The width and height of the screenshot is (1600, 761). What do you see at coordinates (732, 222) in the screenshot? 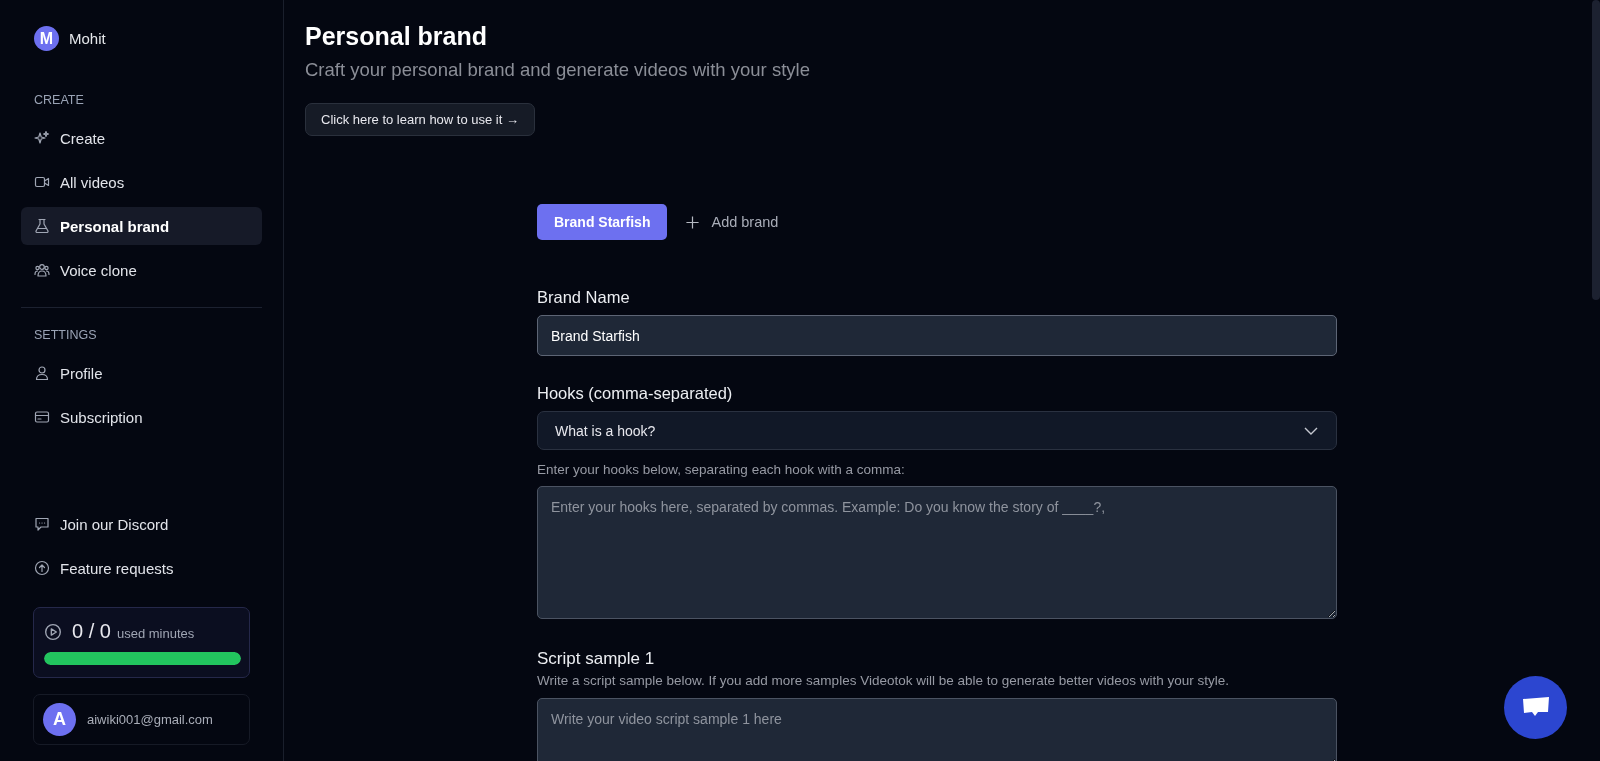
I see `add-brand-button: Add brand` at bounding box center [732, 222].